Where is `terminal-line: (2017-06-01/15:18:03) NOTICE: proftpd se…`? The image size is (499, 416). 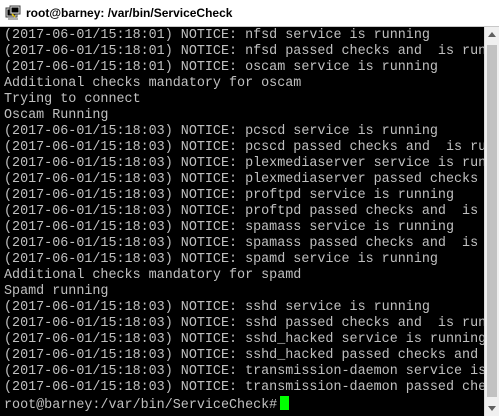
terminal-line: (2017-06-01/15:18:03) NOTICE: proftpd se… is located at coordinates (229, 195).